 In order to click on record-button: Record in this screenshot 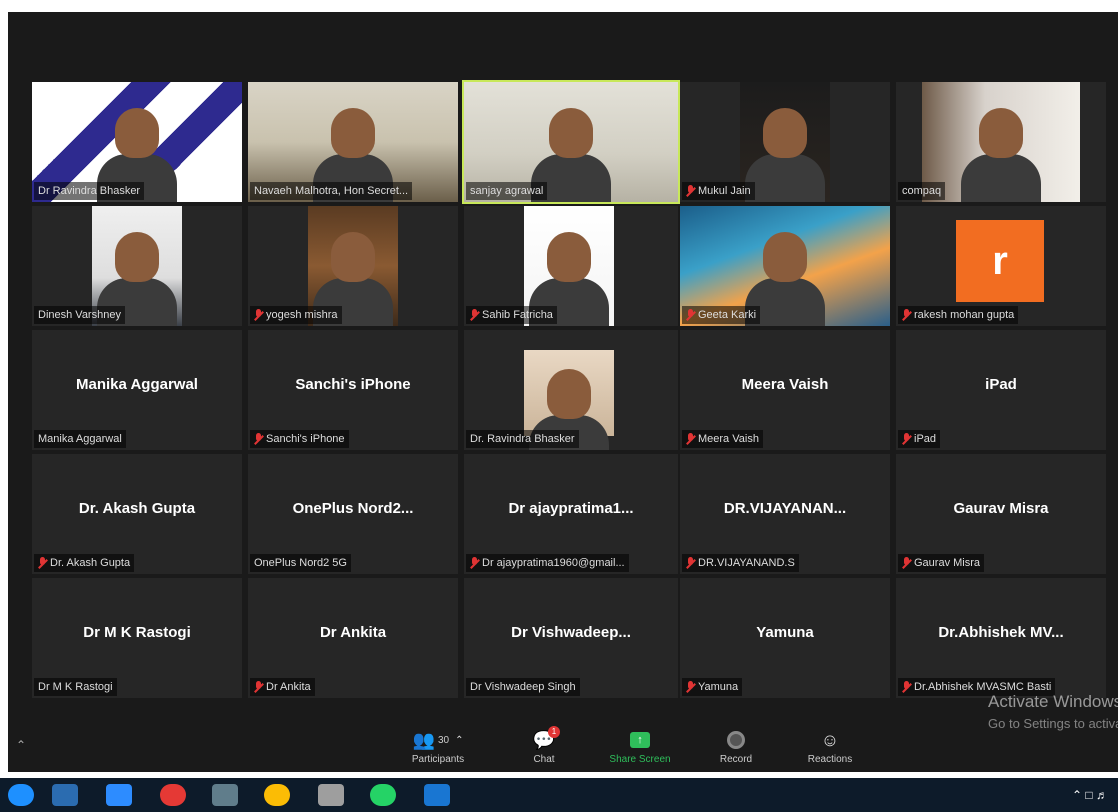, I will do `click(736, 750)`.